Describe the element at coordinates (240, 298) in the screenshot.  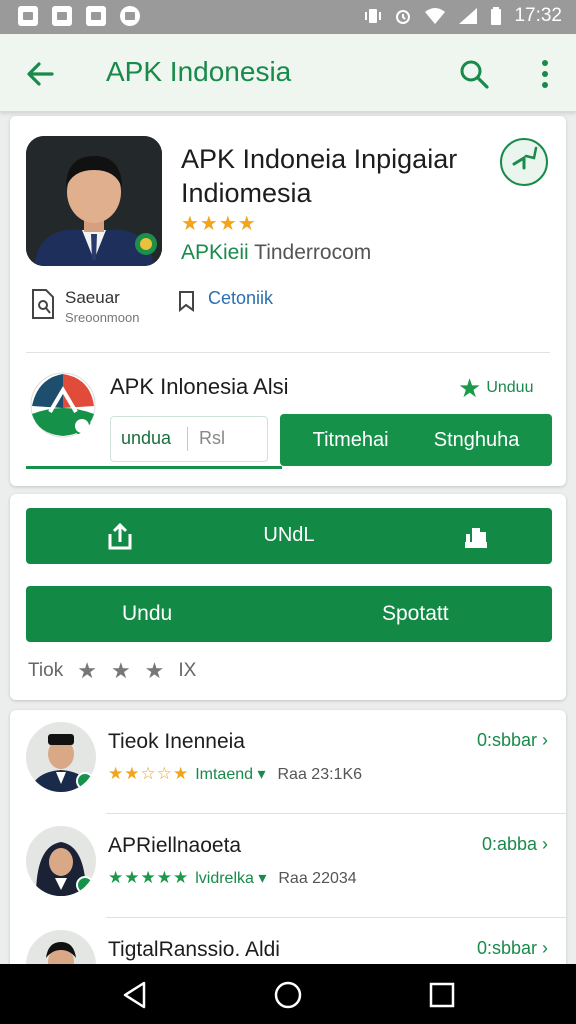
I see `meta-two-label: Cetoniik` at that location.